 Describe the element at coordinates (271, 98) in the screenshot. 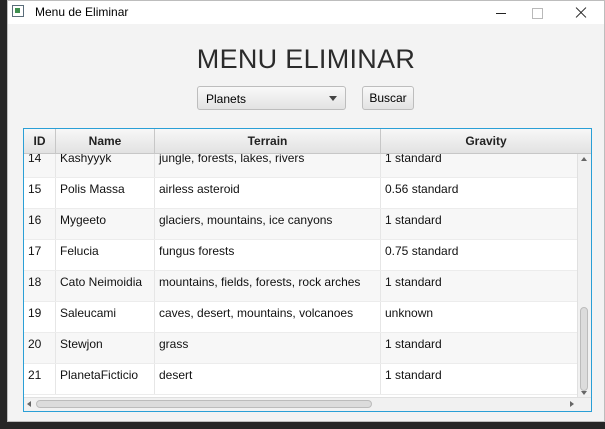

I see `category-select: Planets` at that location.